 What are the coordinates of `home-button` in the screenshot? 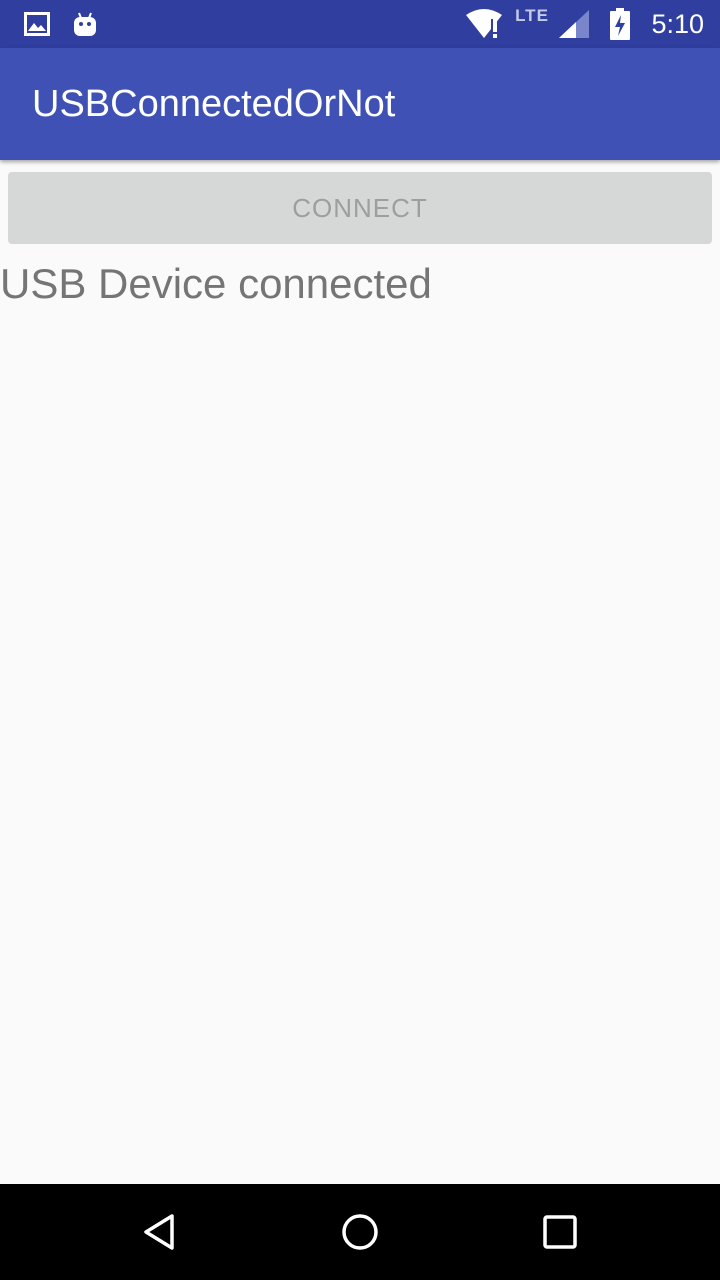 It's located at (360, 1232).